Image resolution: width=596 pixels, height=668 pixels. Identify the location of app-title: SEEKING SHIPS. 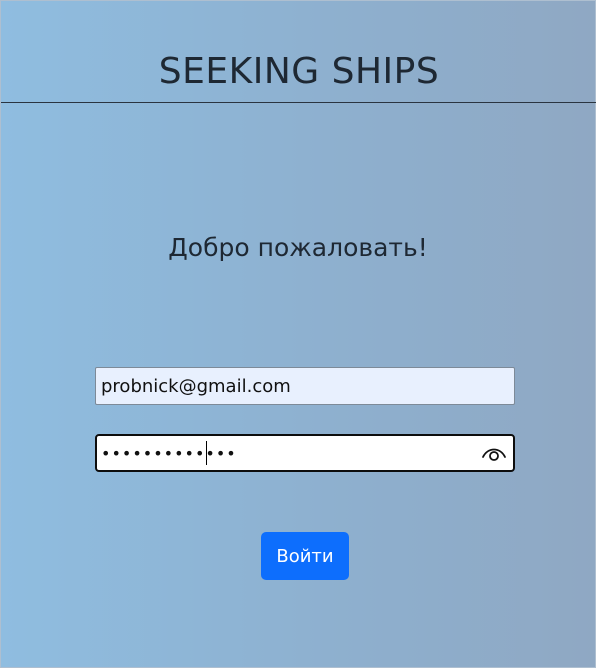
(299, 71).